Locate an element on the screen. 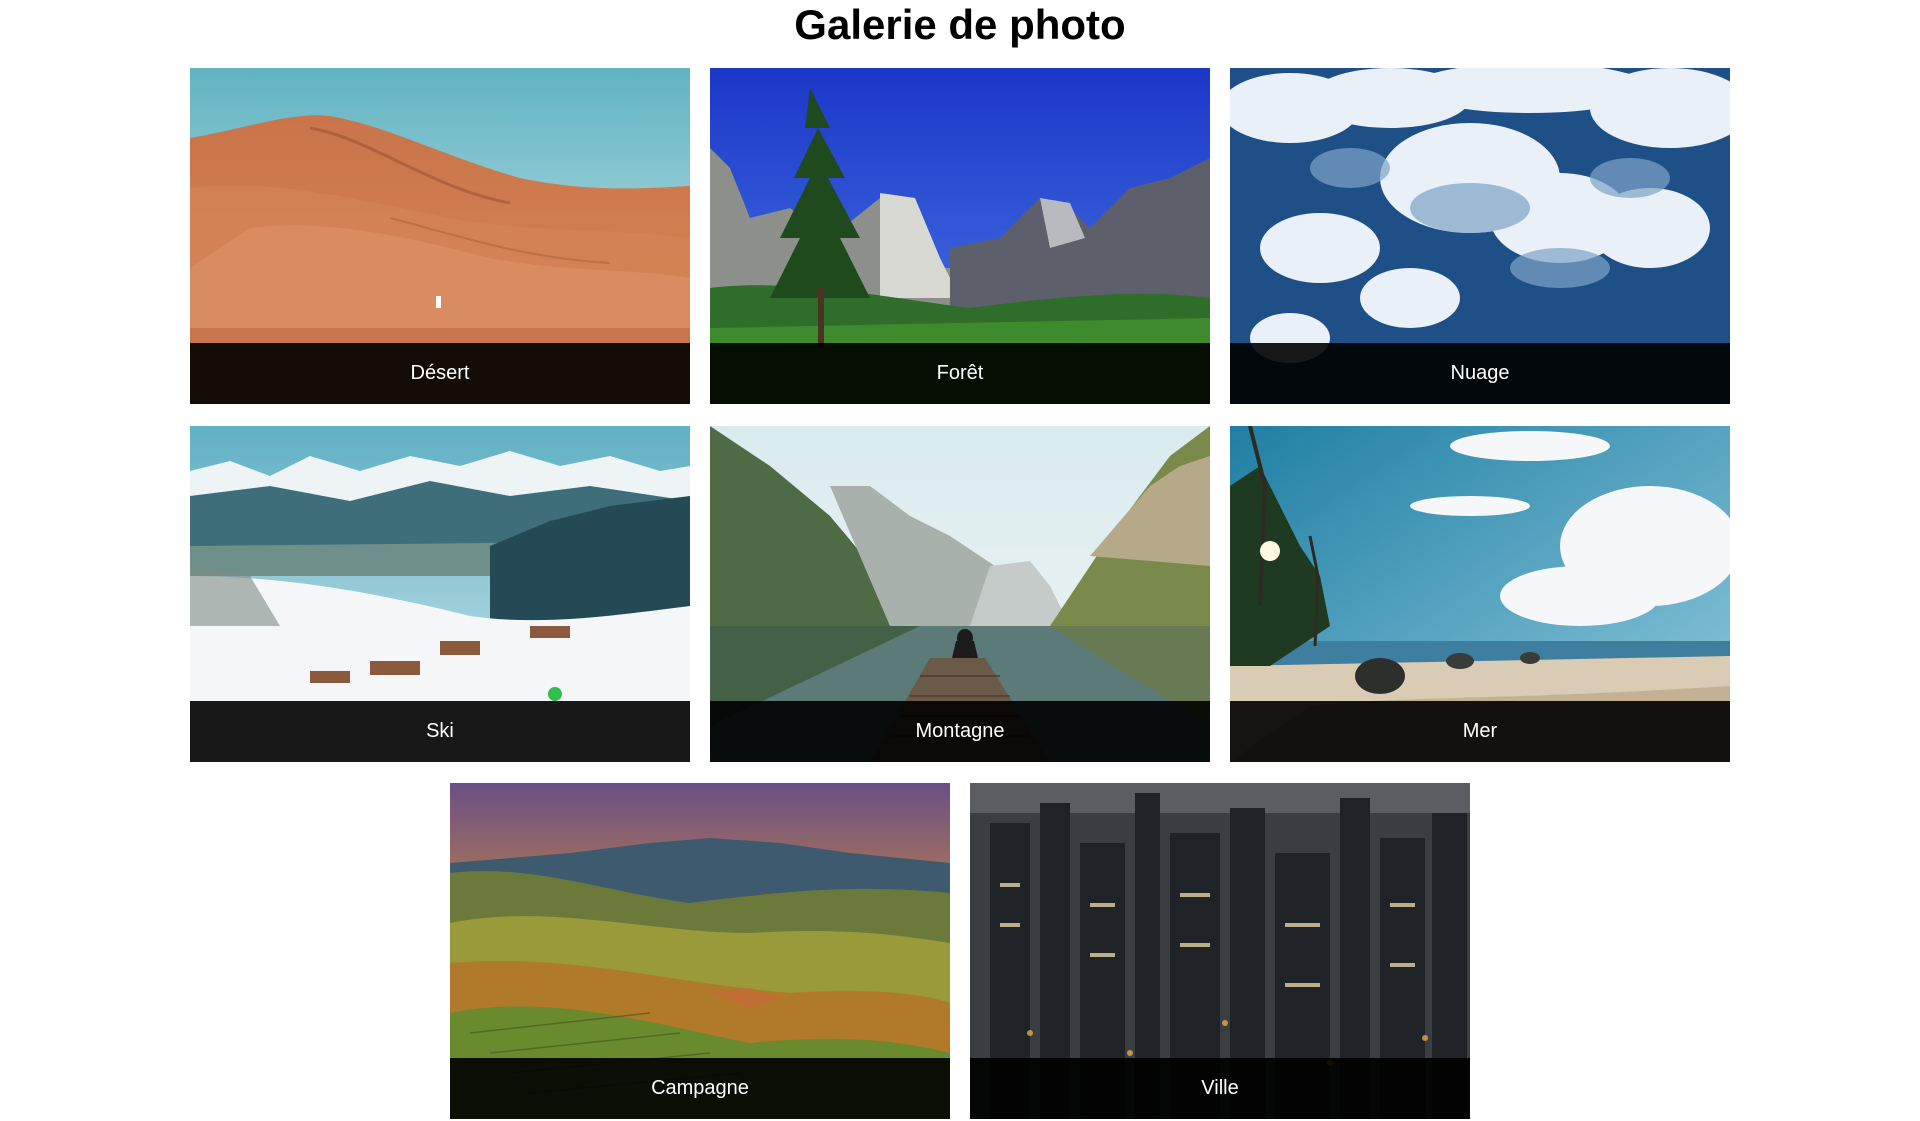 The image size is (1920, 1121). card-caption: Forêt is located at coordinates (960, 373).